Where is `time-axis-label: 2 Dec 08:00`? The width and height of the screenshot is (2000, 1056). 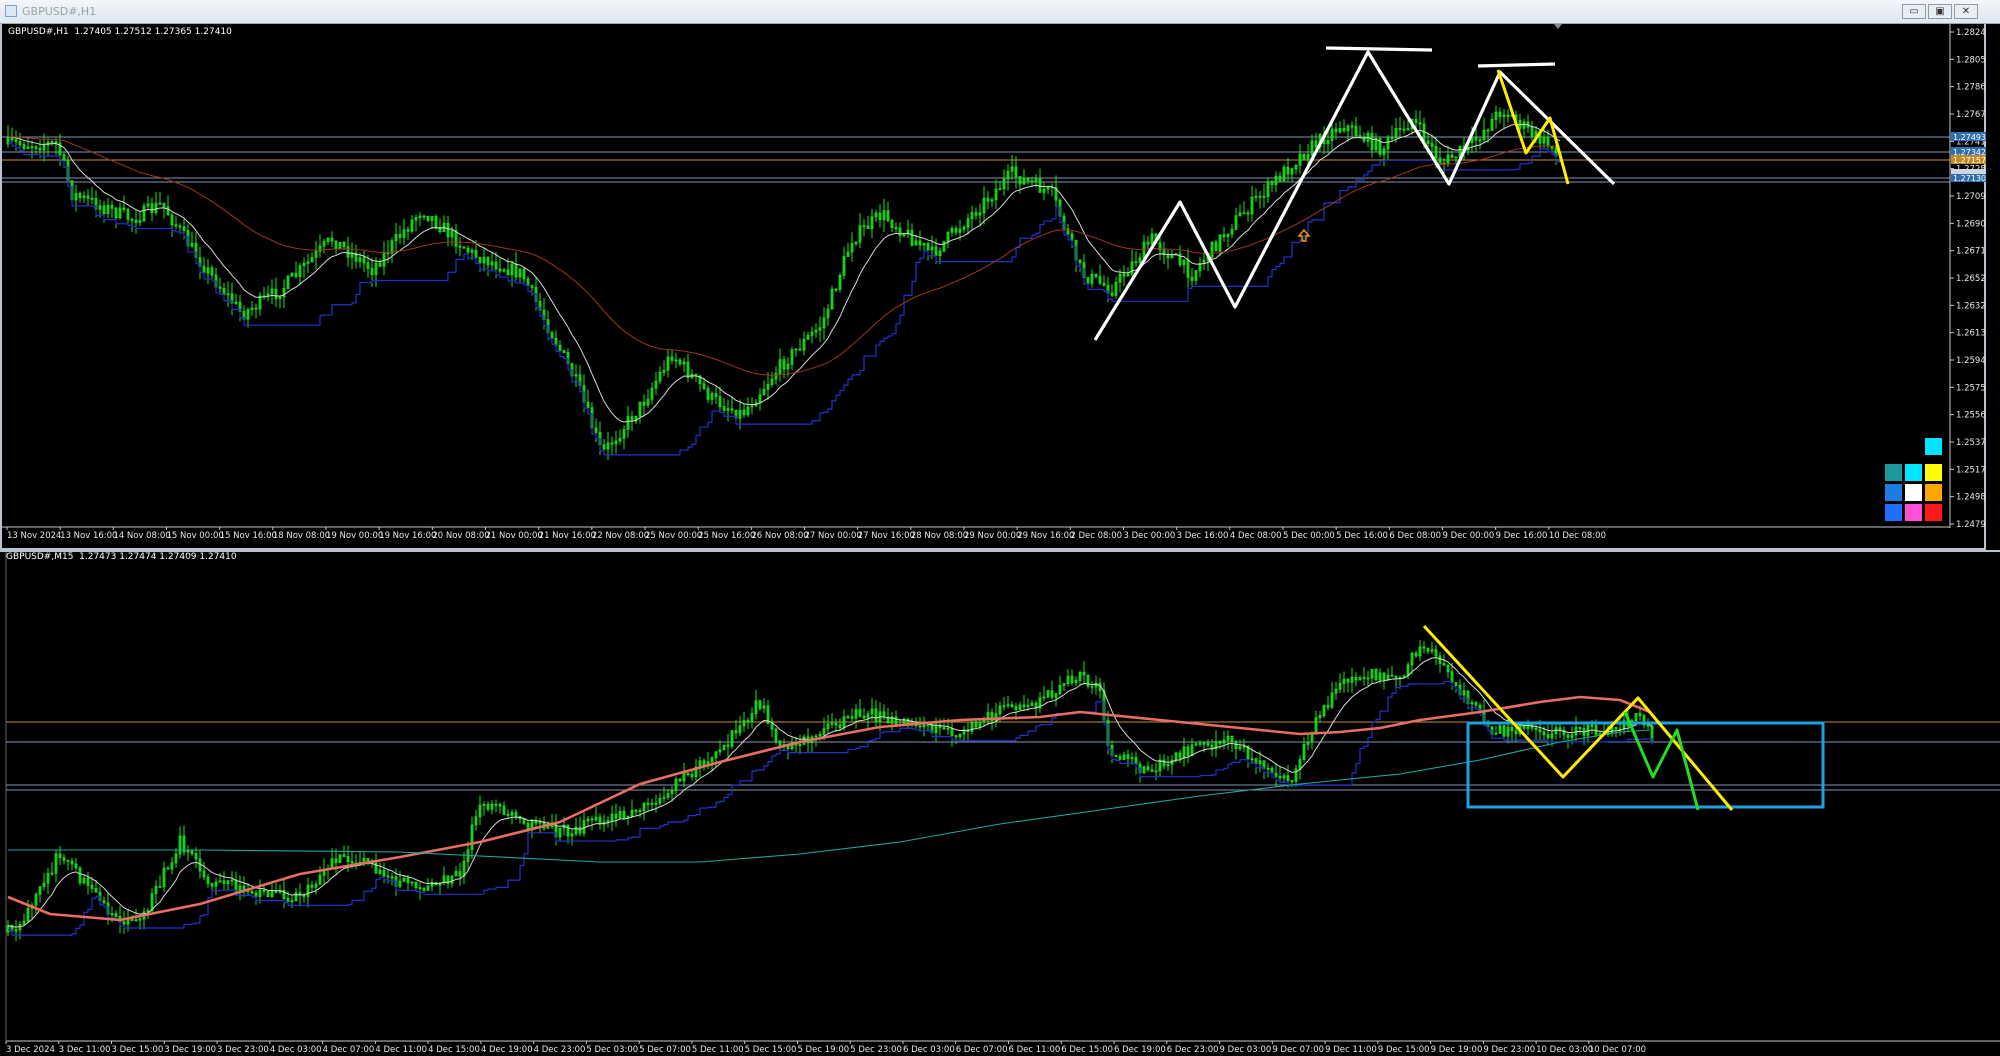
time-axis-label: 2 Dec 08:00 is located at coordinates (1096, 536).